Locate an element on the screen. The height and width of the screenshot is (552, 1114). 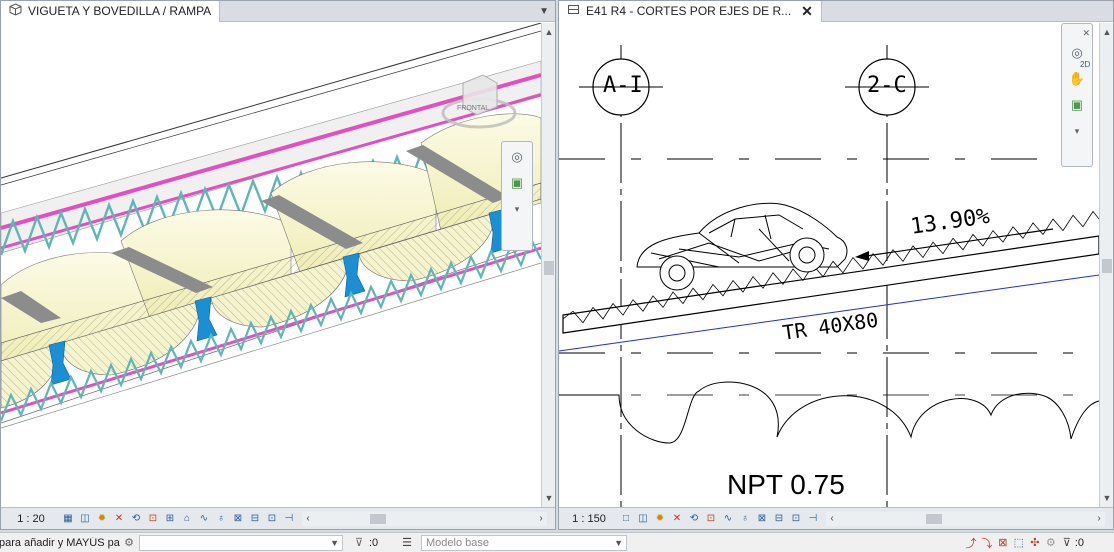
select-links-icon: ⤴ is located at coordinates (971, 543).